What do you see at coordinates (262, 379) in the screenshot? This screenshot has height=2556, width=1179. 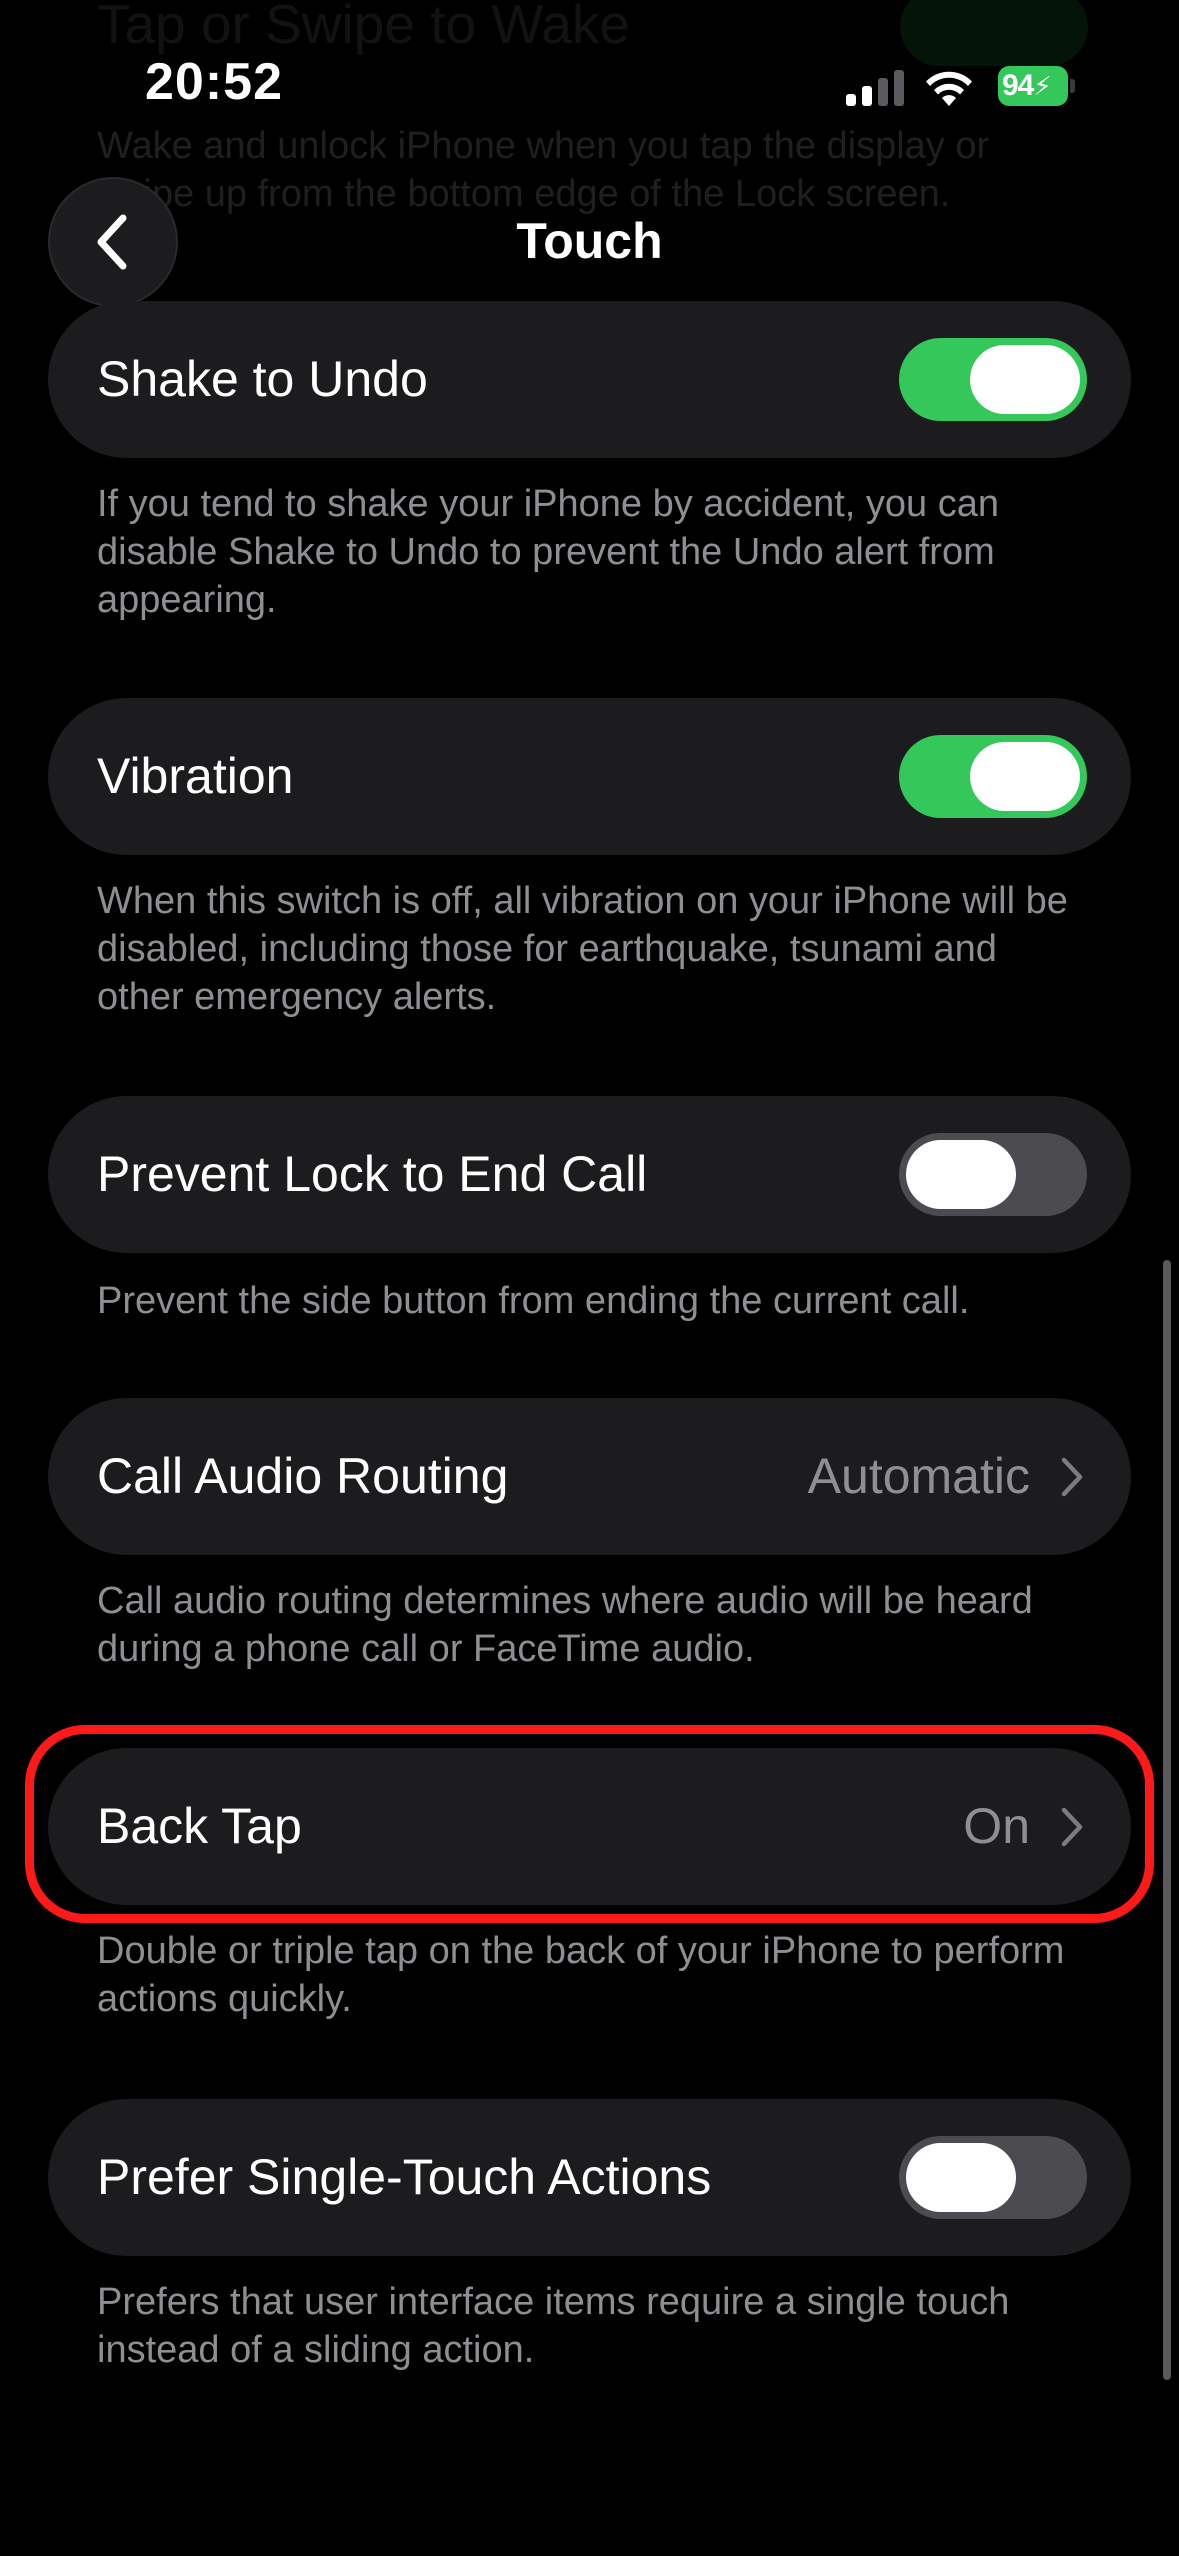 I see `shake-to-undo-label: Shake to Undo` at bounding box center [262, 379].